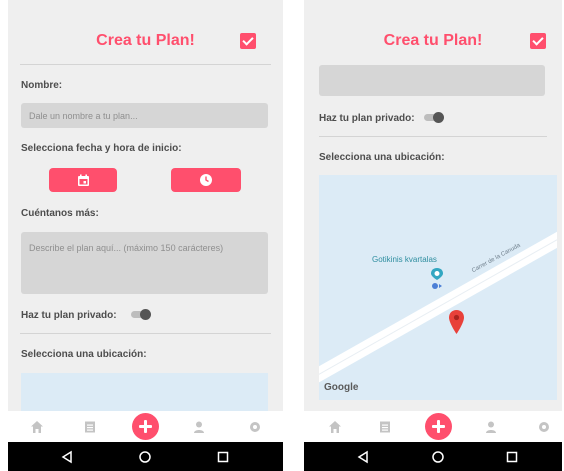 The image size is (564, 471). Describe the element at coordinates (60, 213) in the screenshot. I see `more-label: Cuéntanos más:` at that location.